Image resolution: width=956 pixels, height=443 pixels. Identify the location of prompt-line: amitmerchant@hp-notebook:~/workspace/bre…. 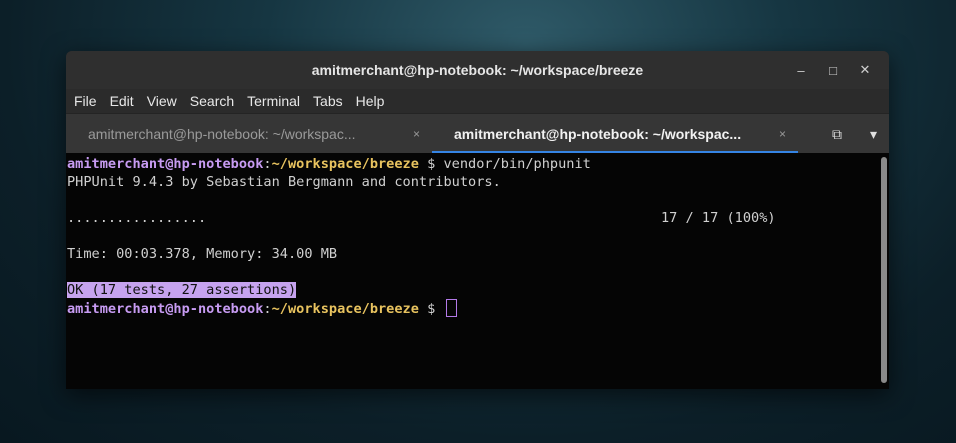
(478, 308).